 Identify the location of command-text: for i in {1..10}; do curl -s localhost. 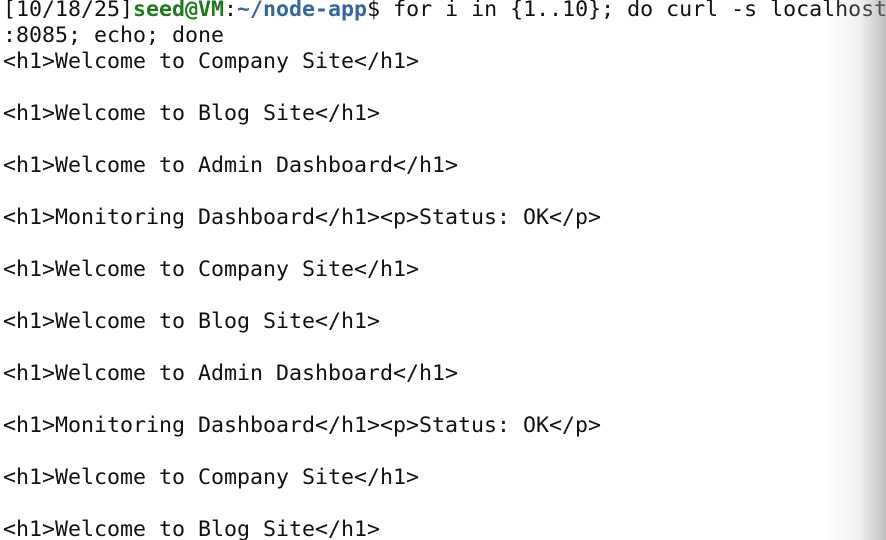
(633, 11).